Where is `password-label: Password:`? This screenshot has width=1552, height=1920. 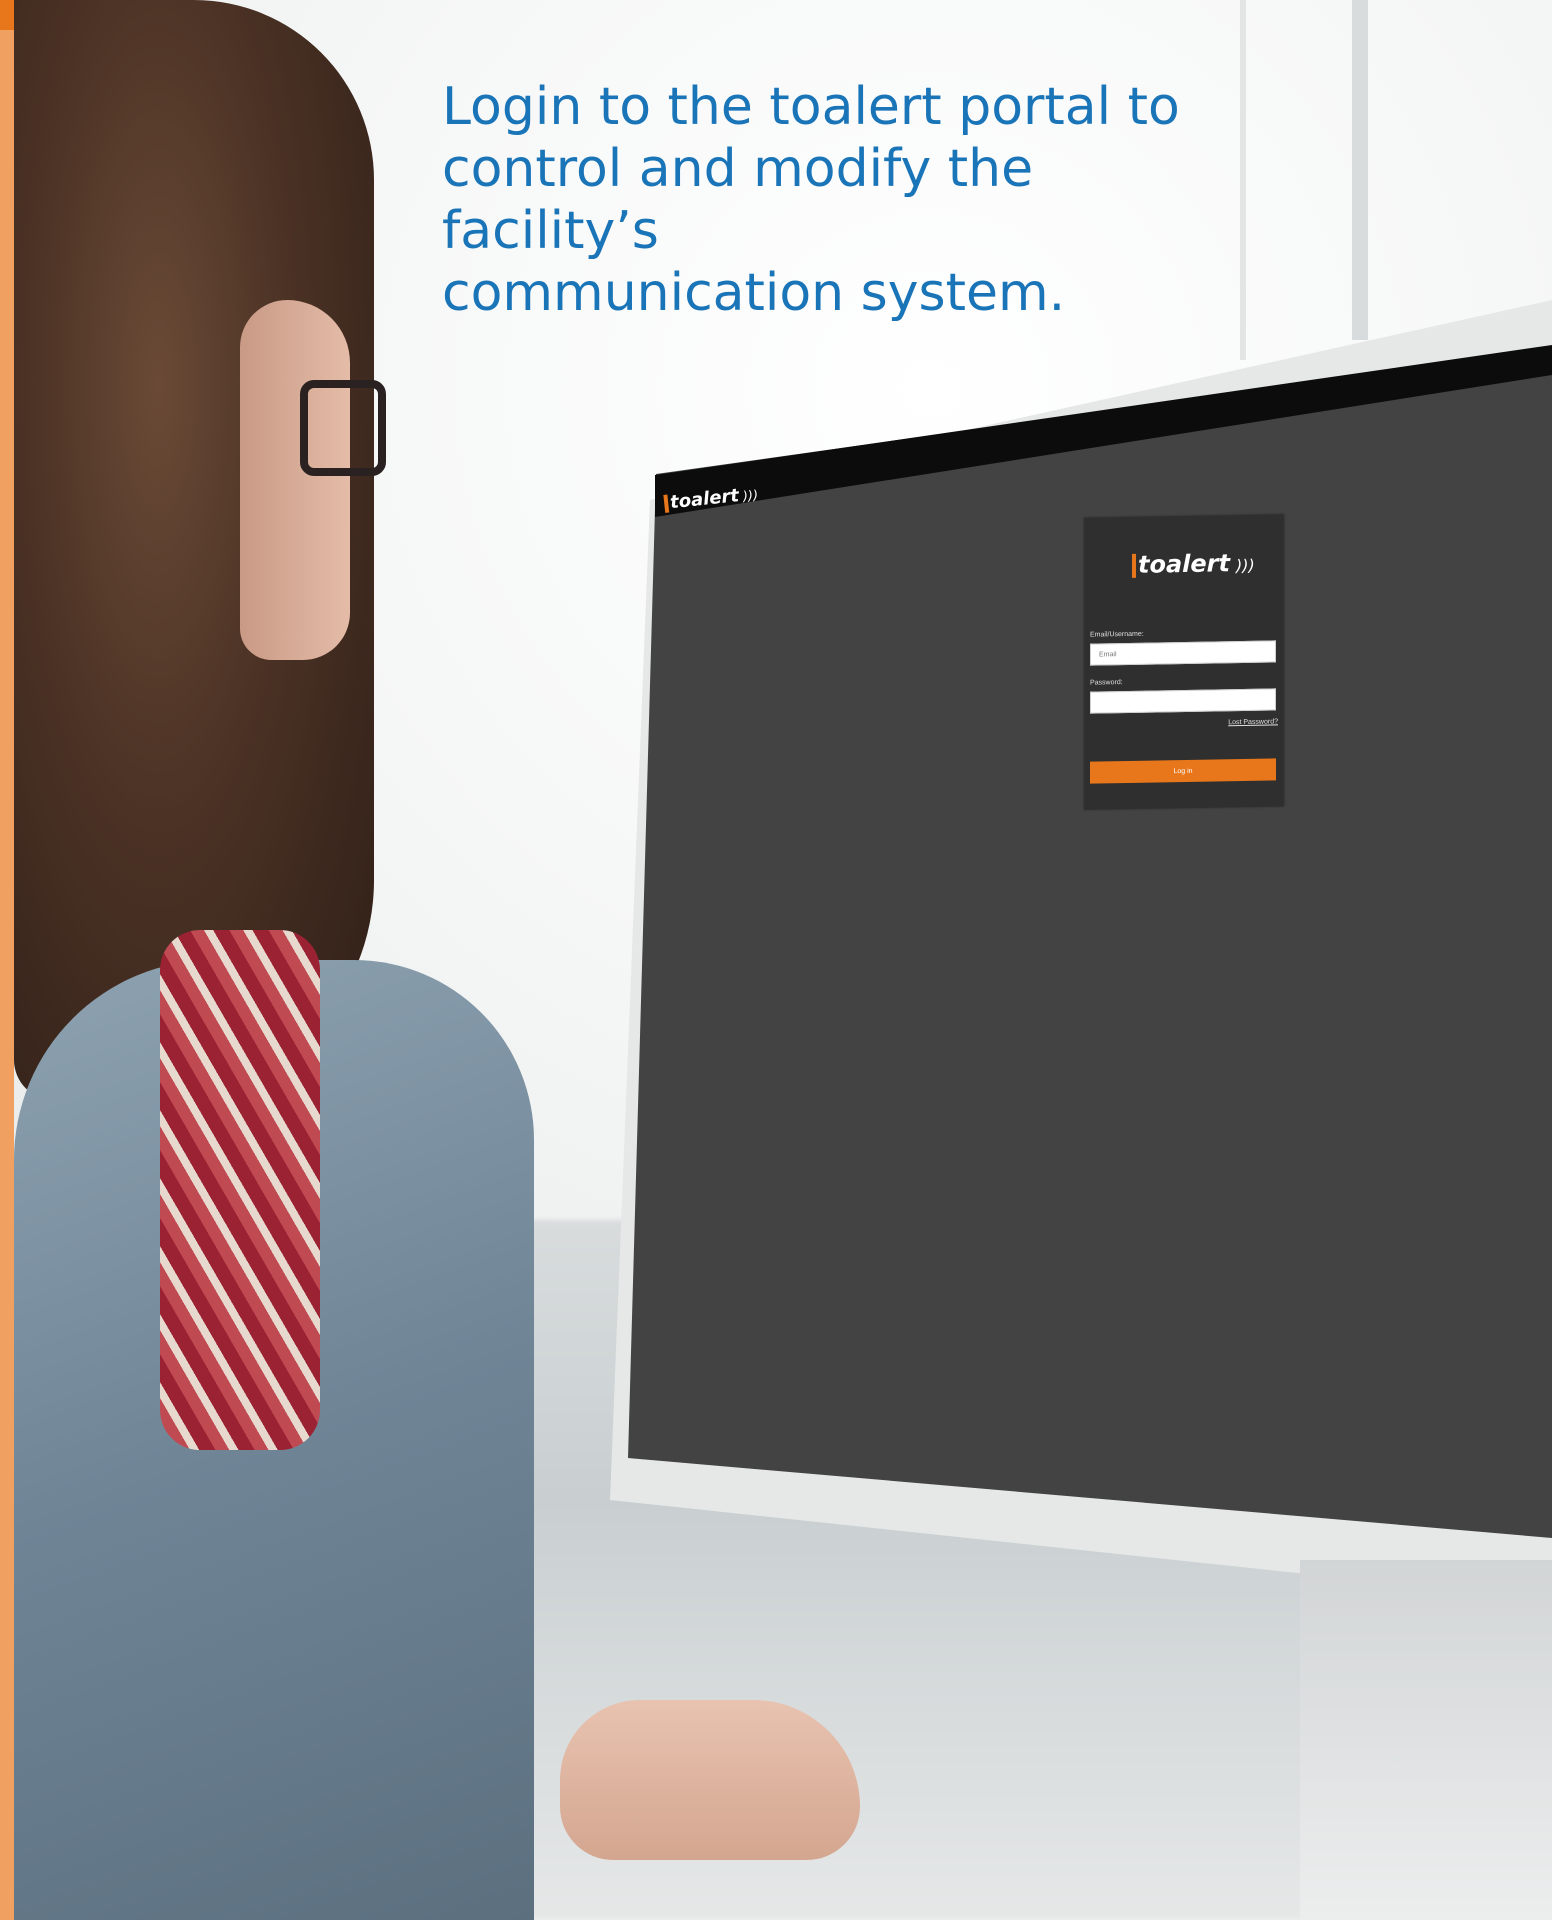
password-label: Password: is located at coordinates (1106, 683).